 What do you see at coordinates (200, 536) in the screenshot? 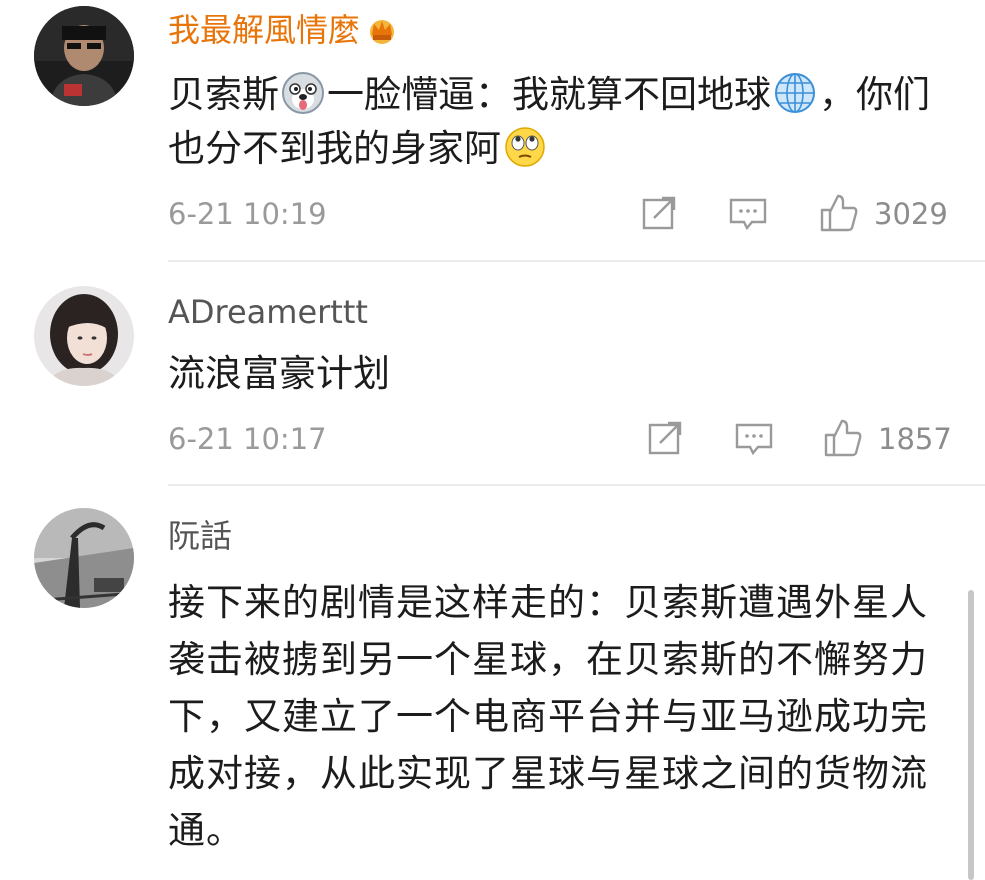
I see `username: 阮話` at bounding box center [200, 536].